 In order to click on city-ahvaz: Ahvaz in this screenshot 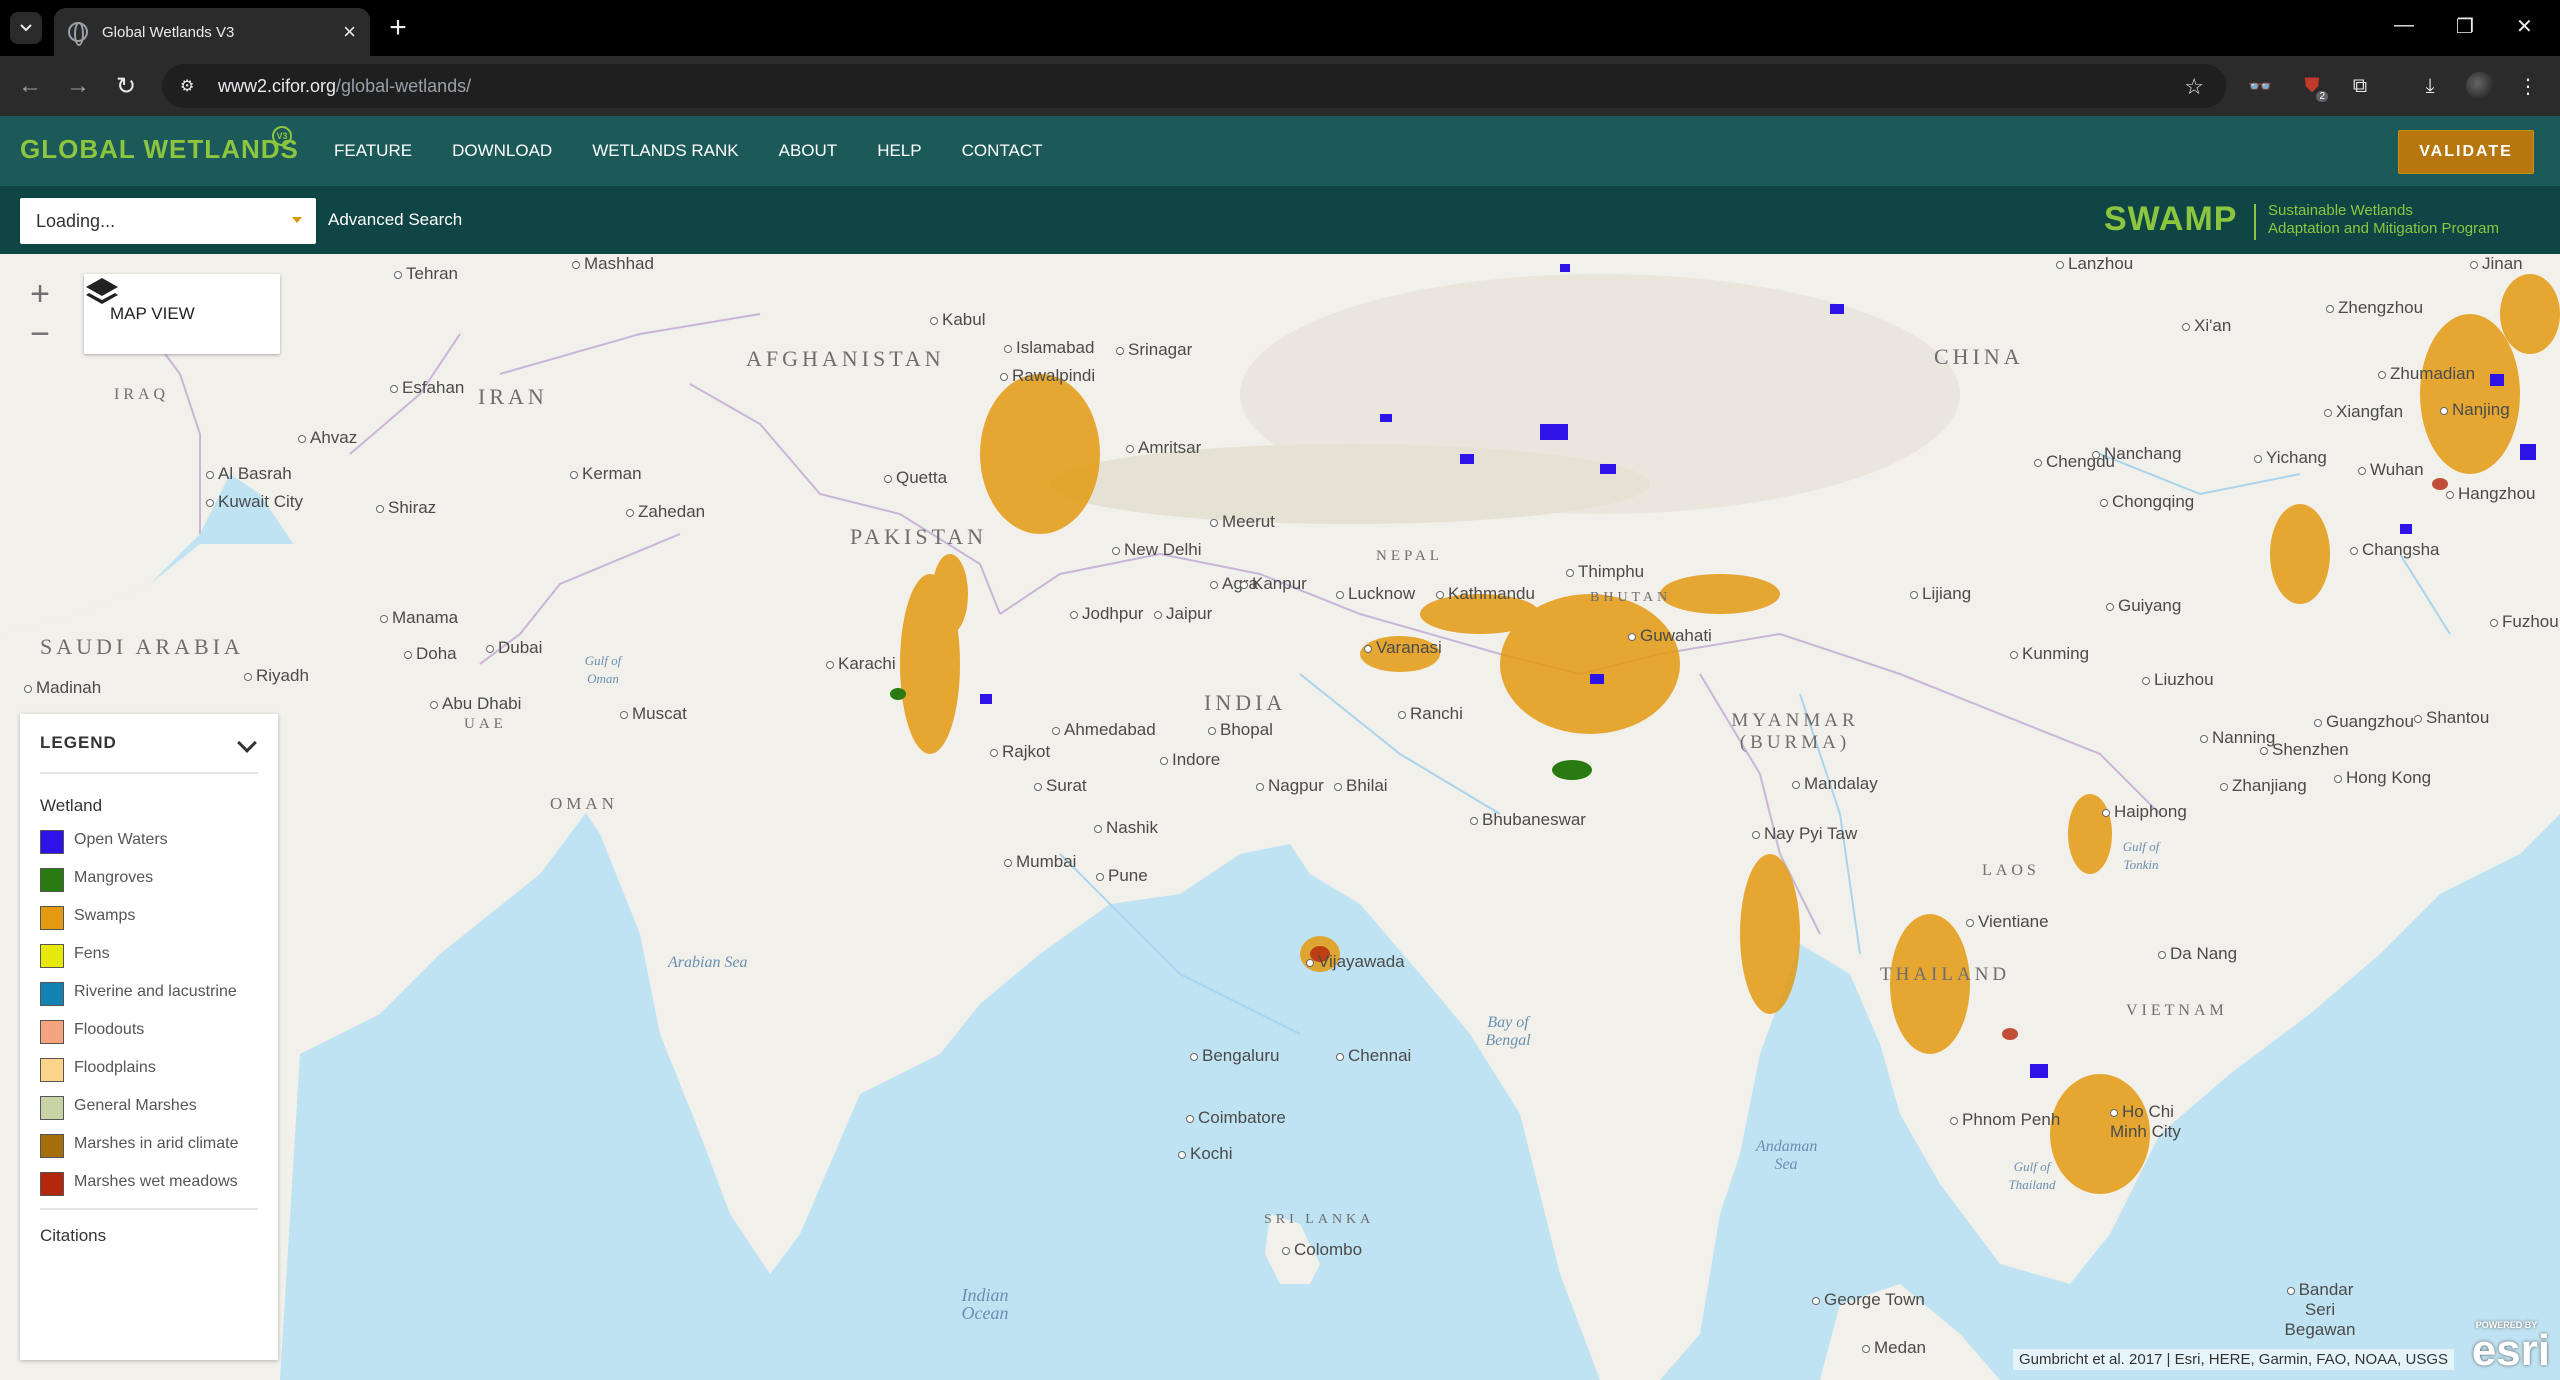, I will do `click(327, 438)`.